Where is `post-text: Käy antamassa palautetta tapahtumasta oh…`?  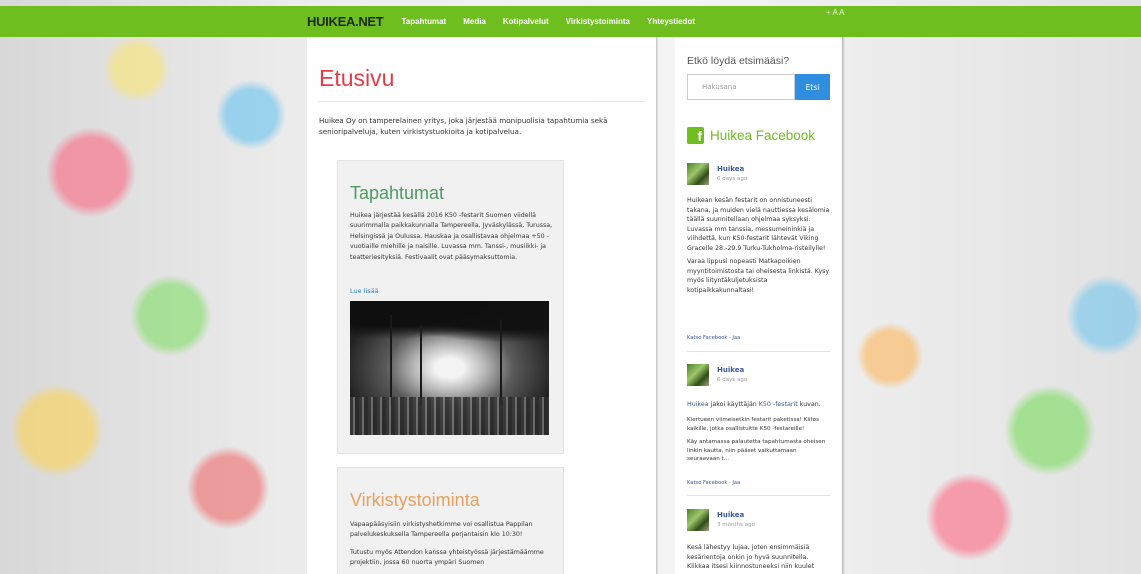 post-text: Käy antamassa palautetta tapahtumasta oh… is located at coordinates (756, 451).